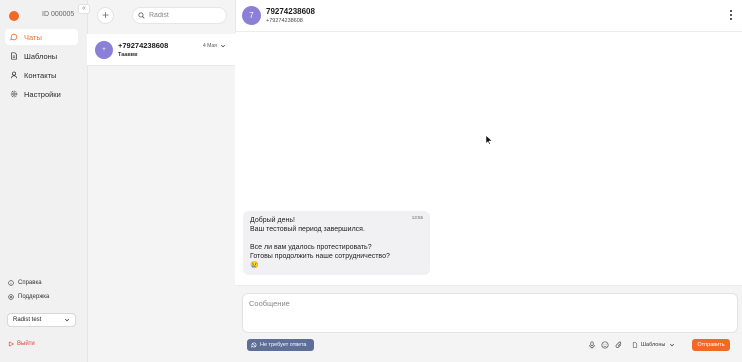 The height and width of the screenshot is (362, 742). I want to click on paperclip-icon, so click(619, 345).